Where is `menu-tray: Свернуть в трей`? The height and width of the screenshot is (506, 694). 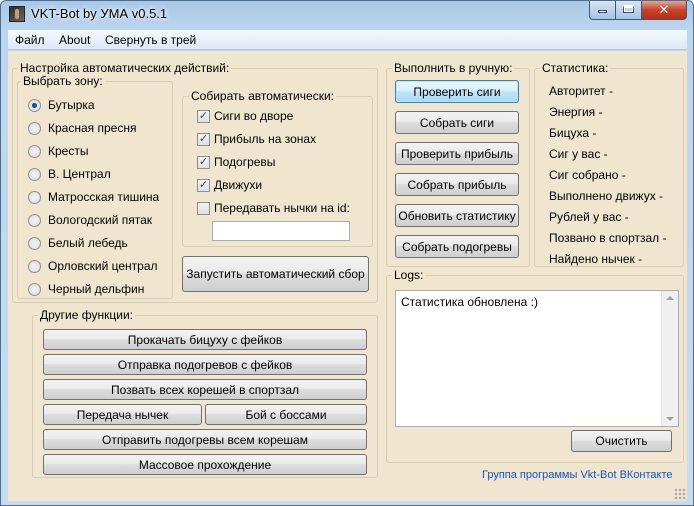 menu-tray: Свернуть в трей is located at coordinates (150, 40).